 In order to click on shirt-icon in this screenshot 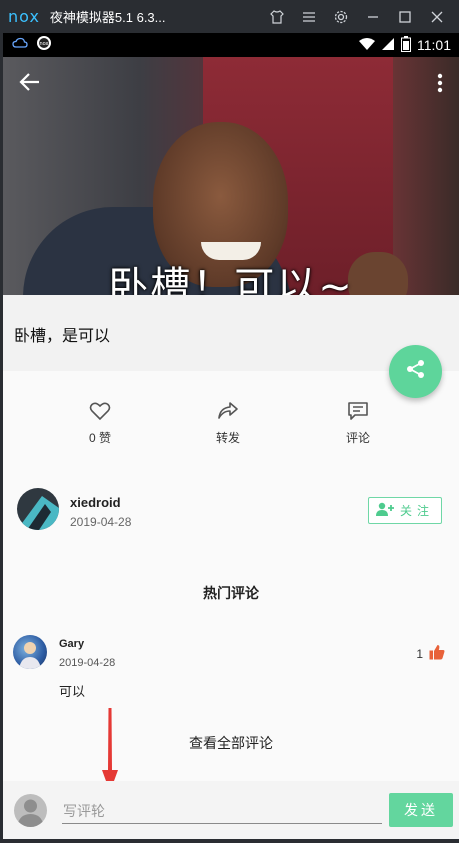, I will do `click(277, 16)`.